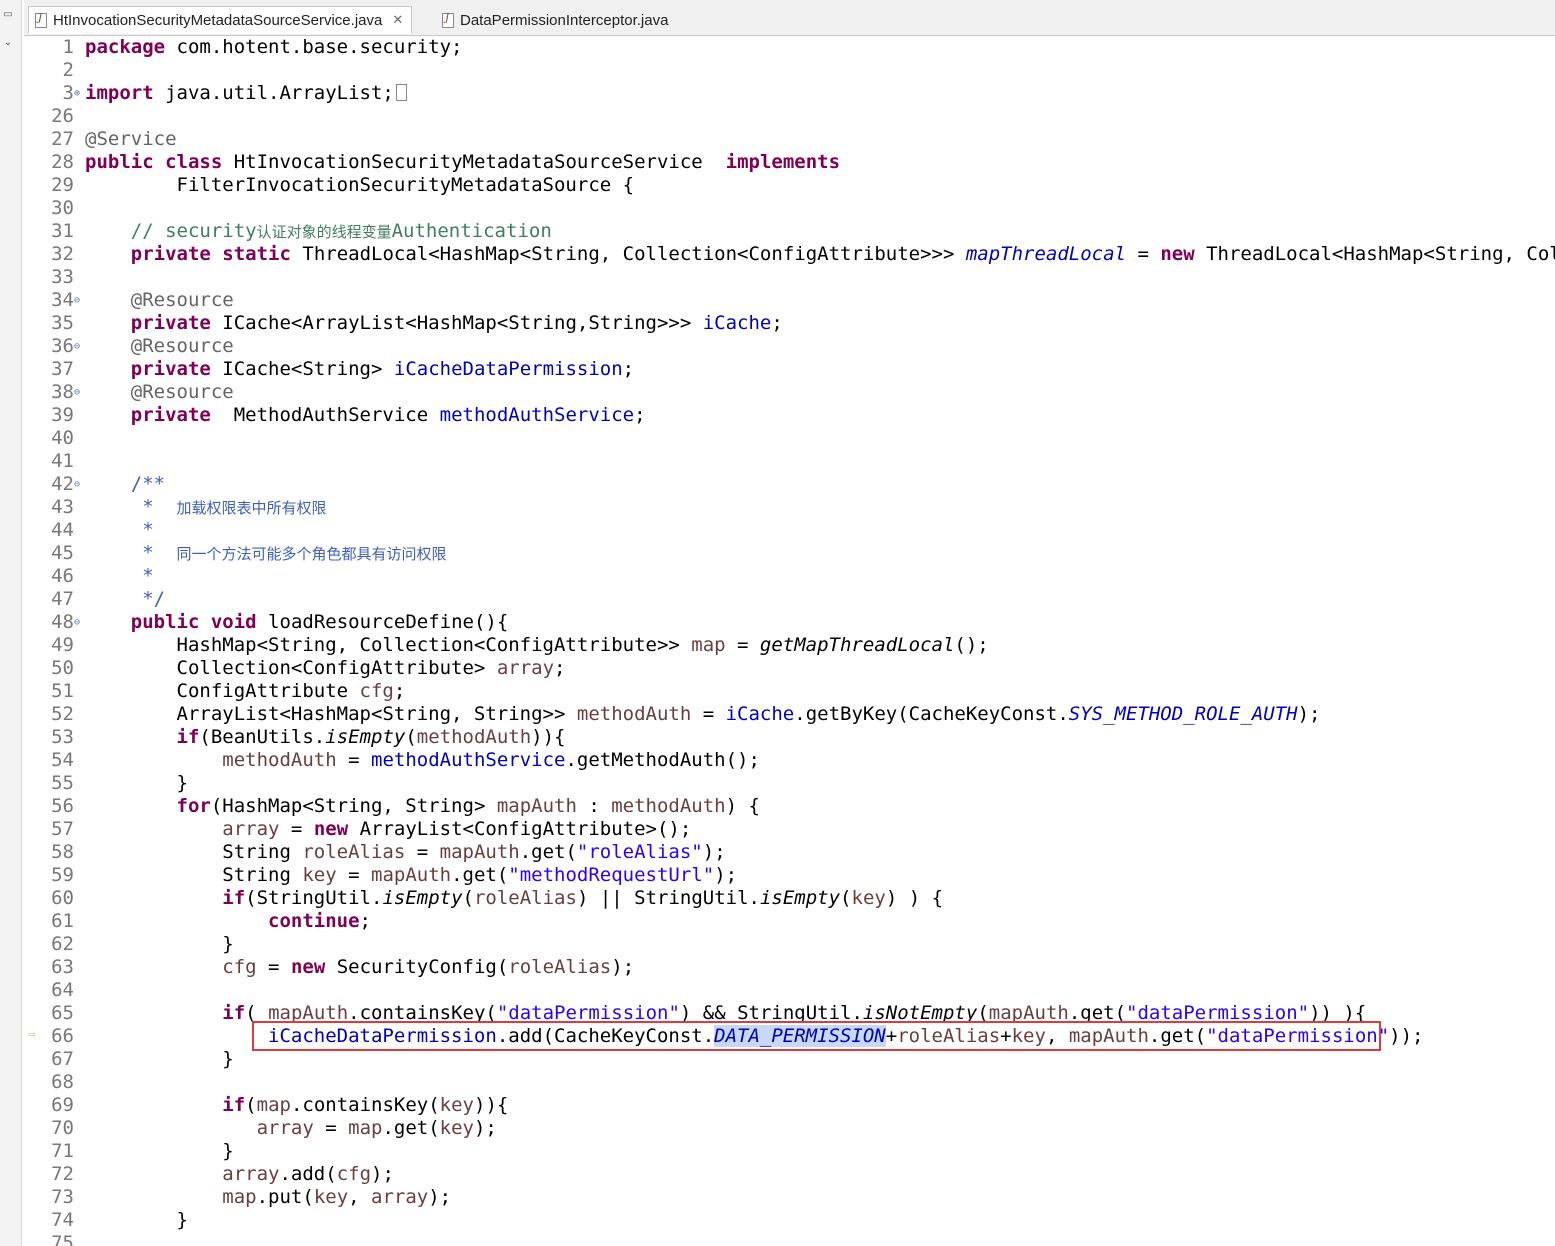 This screenshot has width=1555, height=1246. I want to click on debug-current-line-arrow-icon: ⇨, so click(32, 1034).